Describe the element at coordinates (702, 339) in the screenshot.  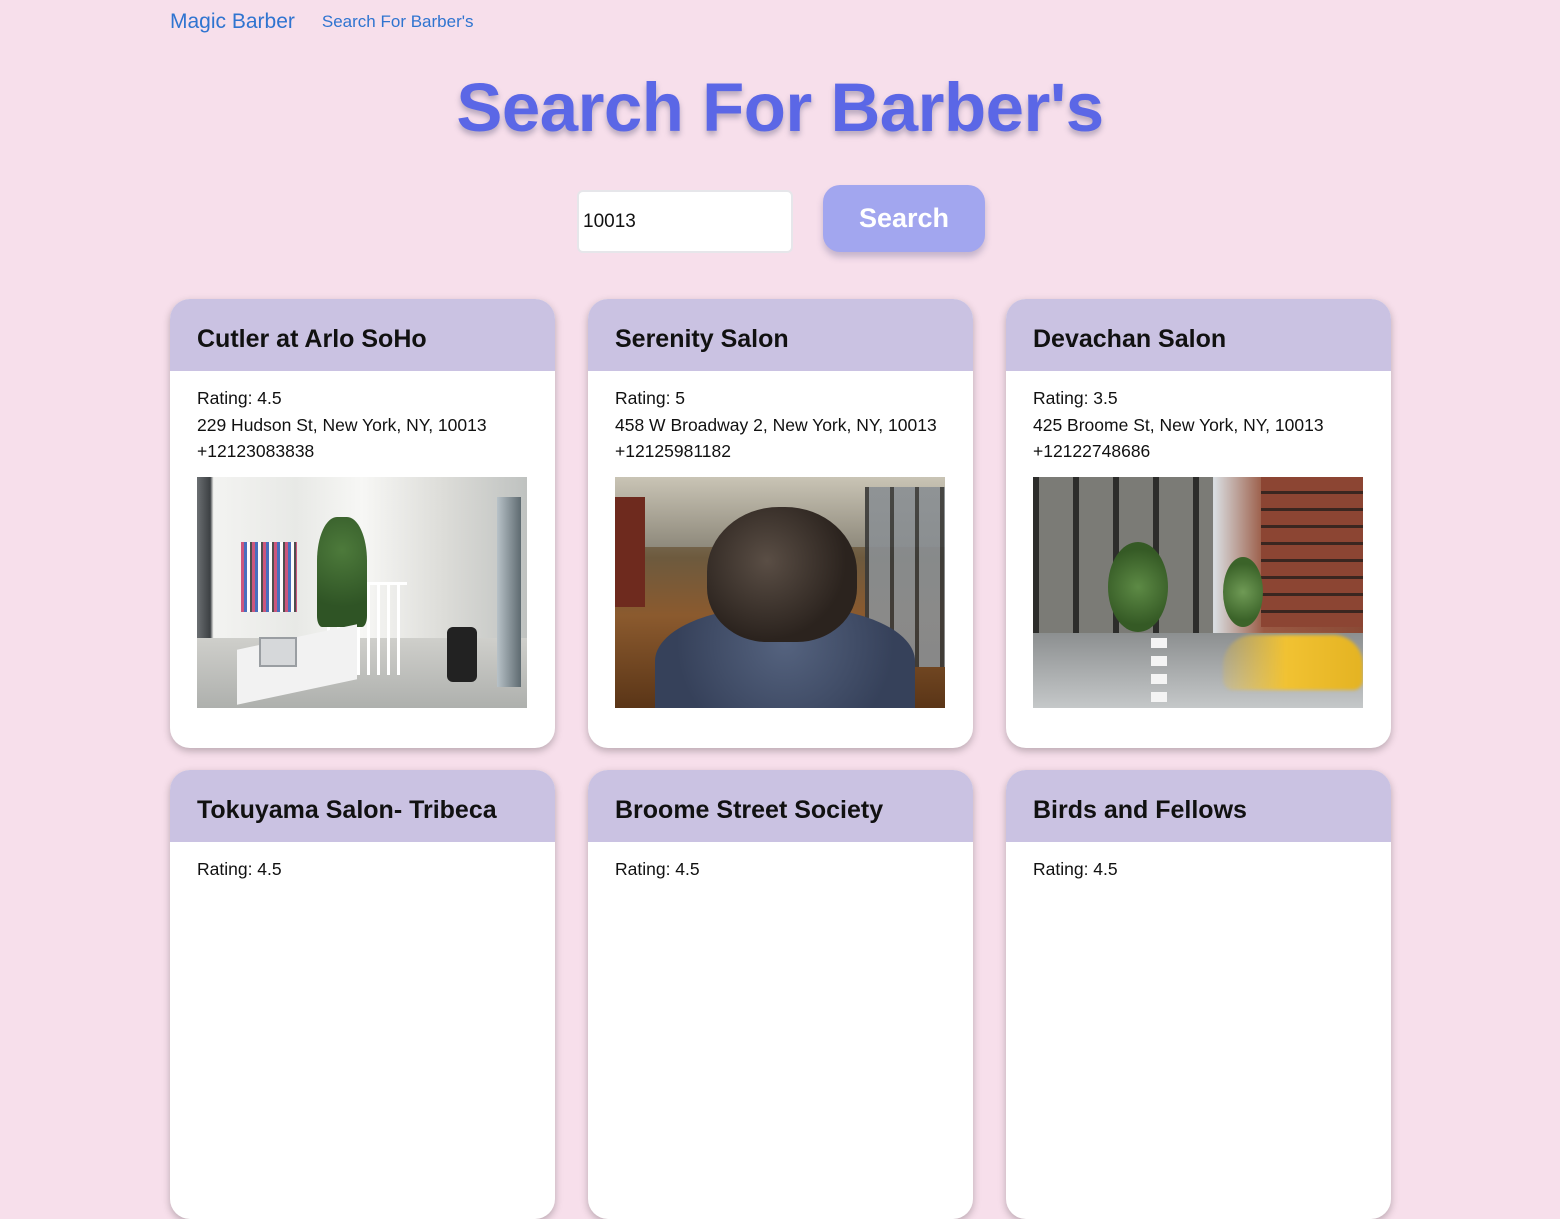
I see `card-title: Serenity Salon` at that location.